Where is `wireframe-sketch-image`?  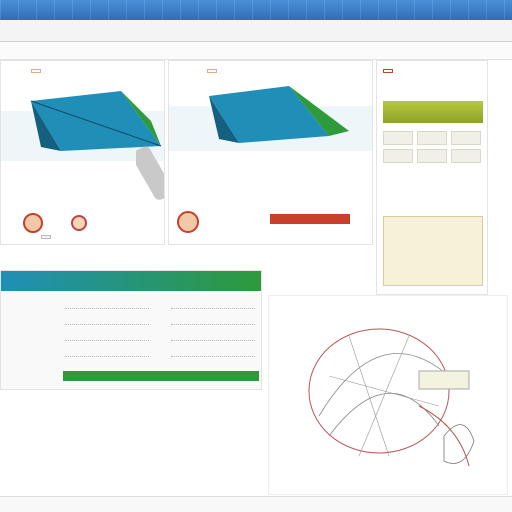 wireframe-sketch-image is located at coordinates (391, 397).